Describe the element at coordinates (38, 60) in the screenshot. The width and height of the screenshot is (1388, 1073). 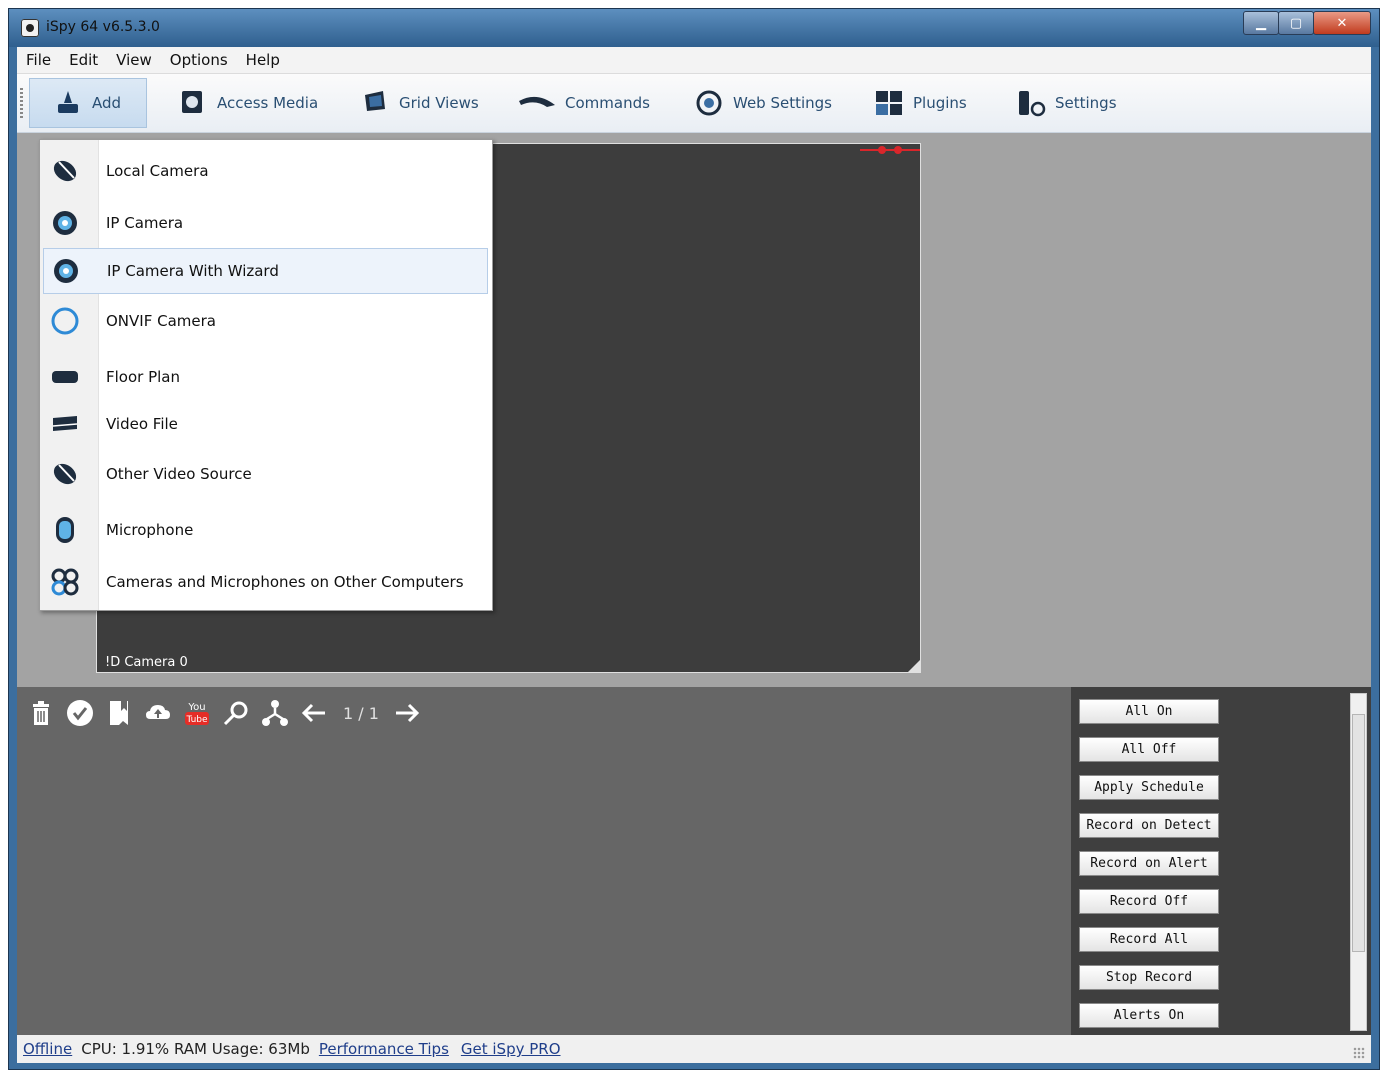
I see `menu-file: File` at that location.